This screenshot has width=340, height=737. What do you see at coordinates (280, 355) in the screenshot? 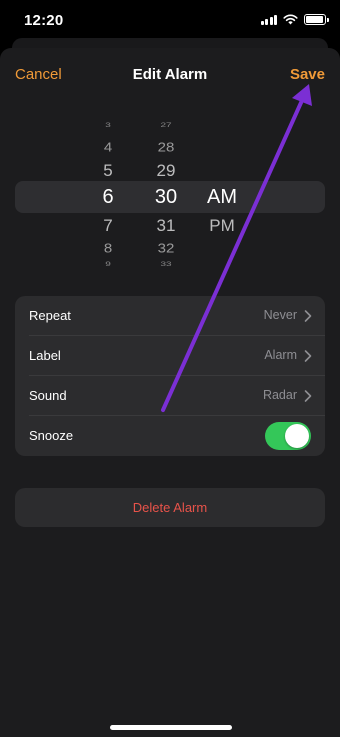
I see `label-value: Alarm` at bounding box center [280, 355].